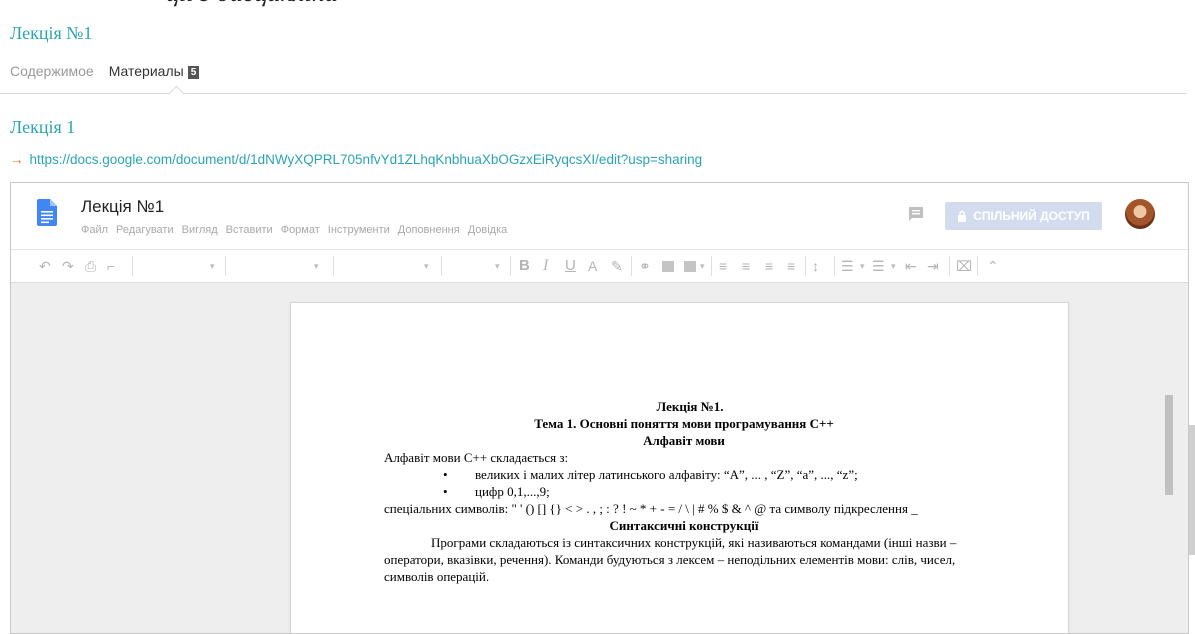  Describe the element at coordinates (702, 266) in the screenshot. I see `image-dropdown-caret-icon: ▾` at that location.